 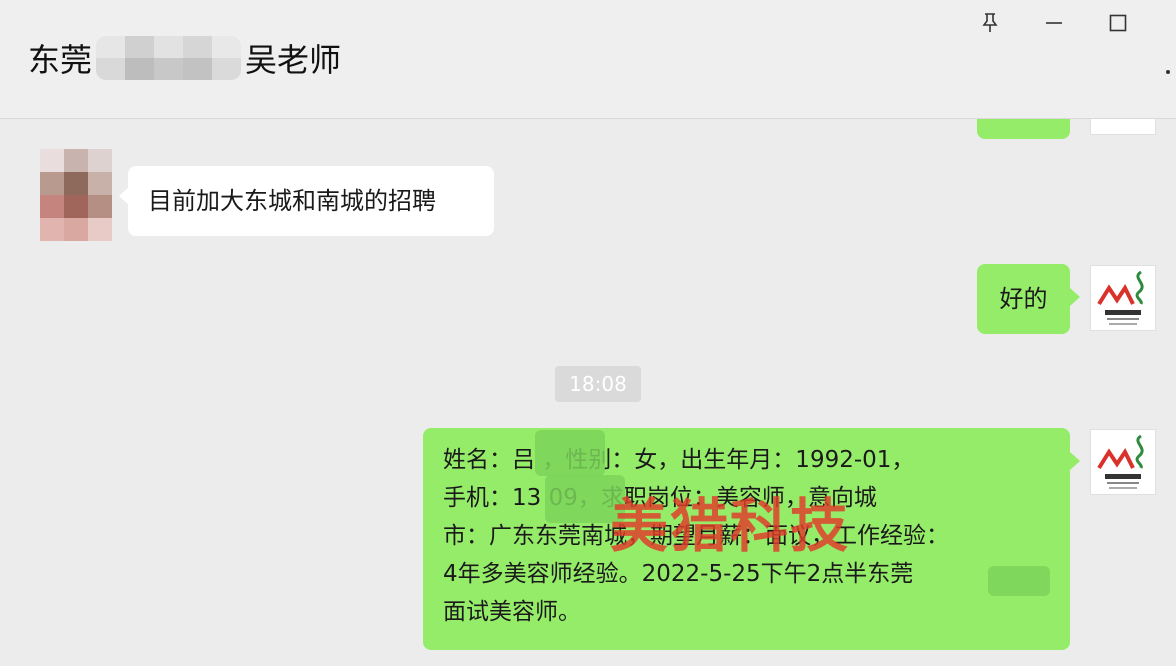 What do you see at coordinates (598, 384) in the screenshot?
I see `timestamp: 18:08` at bounding box center [598, 384].